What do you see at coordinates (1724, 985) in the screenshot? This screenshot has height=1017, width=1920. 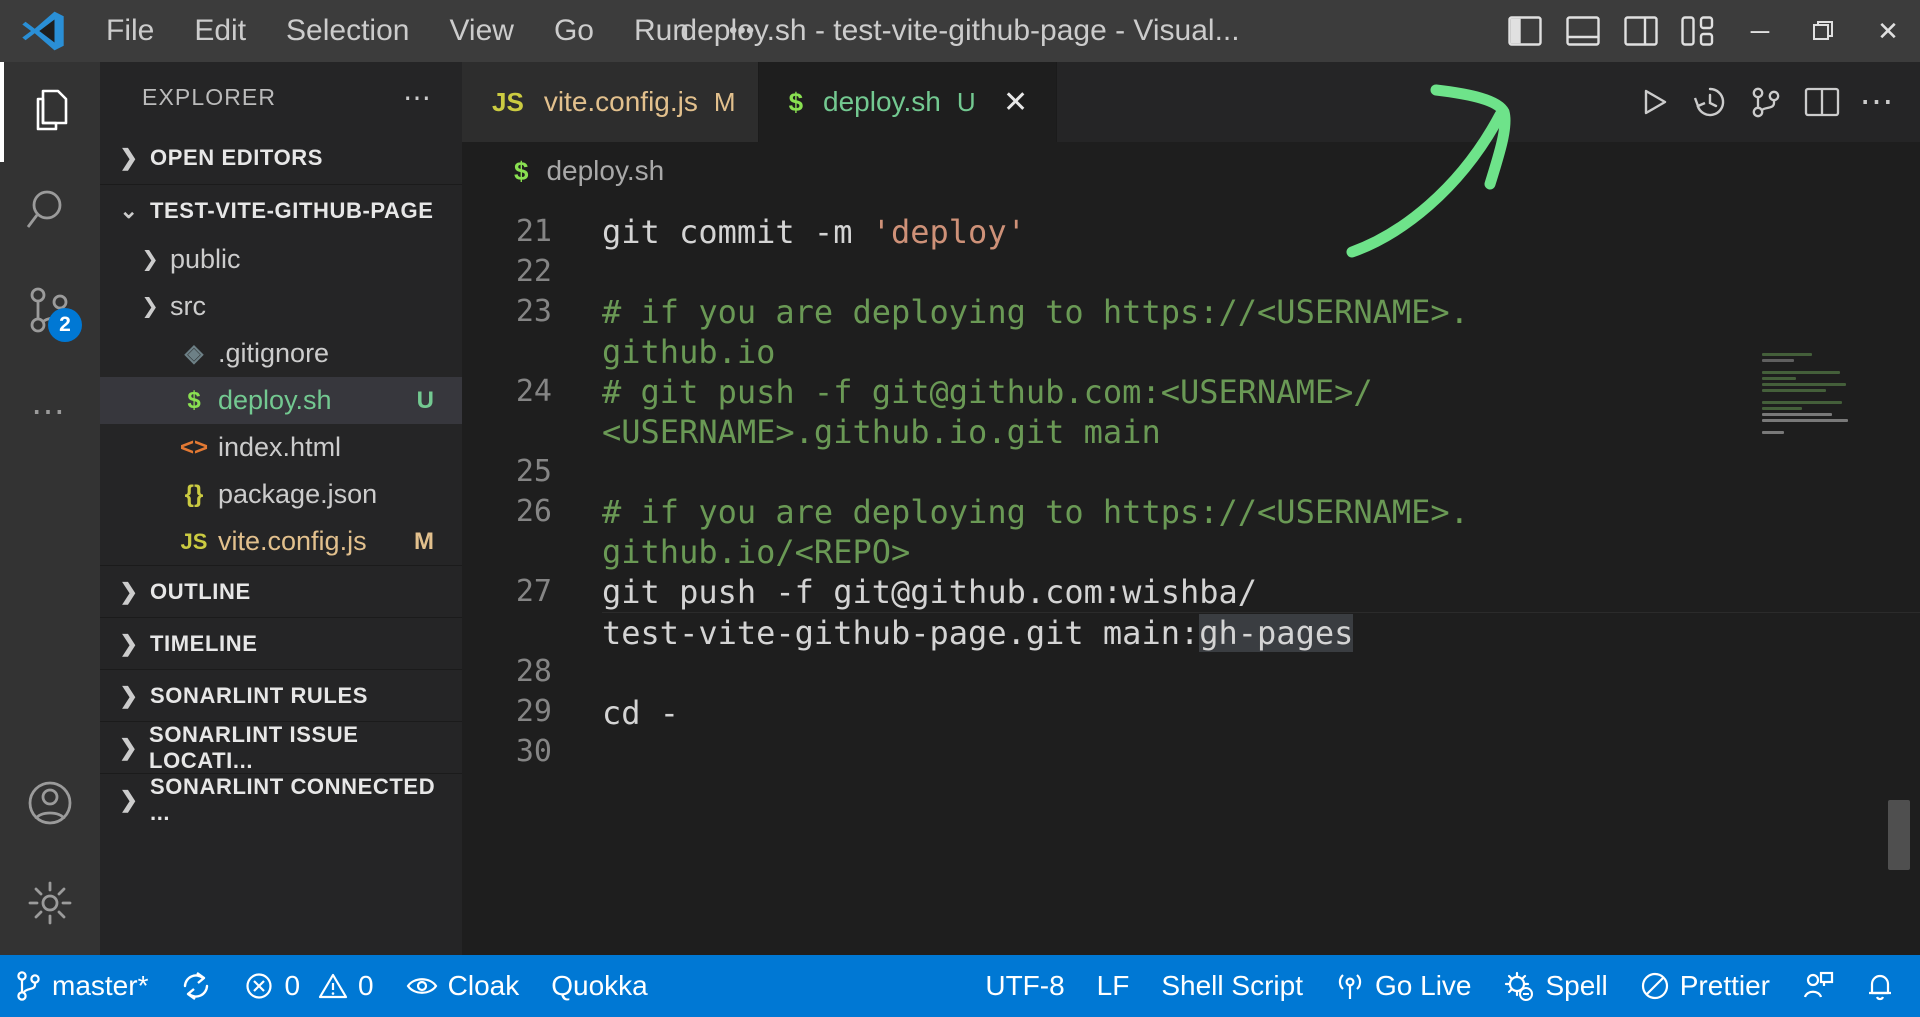 I see `status-prettier-label: Prettier` at bounding box center [1724, 985].